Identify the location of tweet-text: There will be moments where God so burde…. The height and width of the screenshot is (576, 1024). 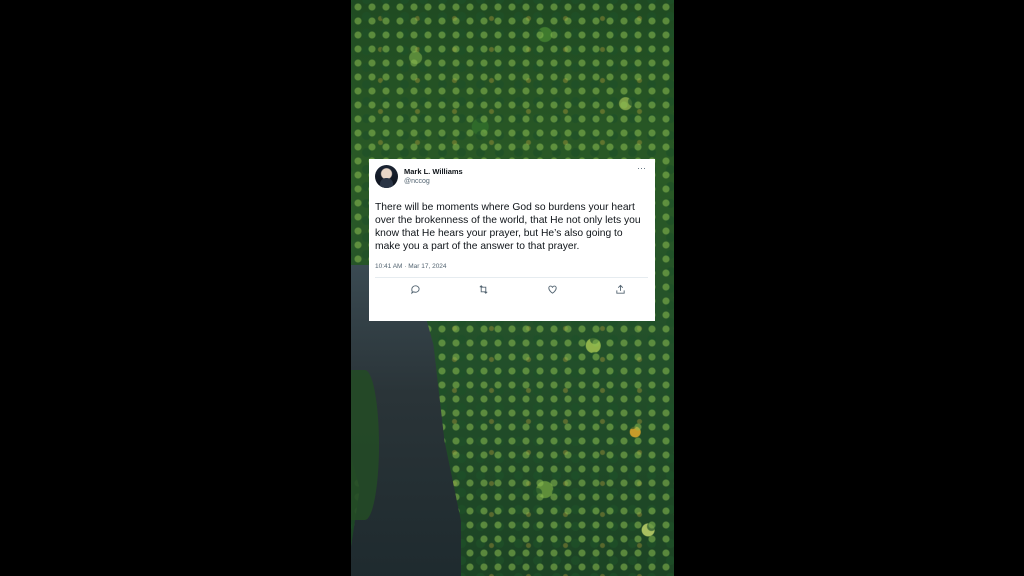
(508, 227).